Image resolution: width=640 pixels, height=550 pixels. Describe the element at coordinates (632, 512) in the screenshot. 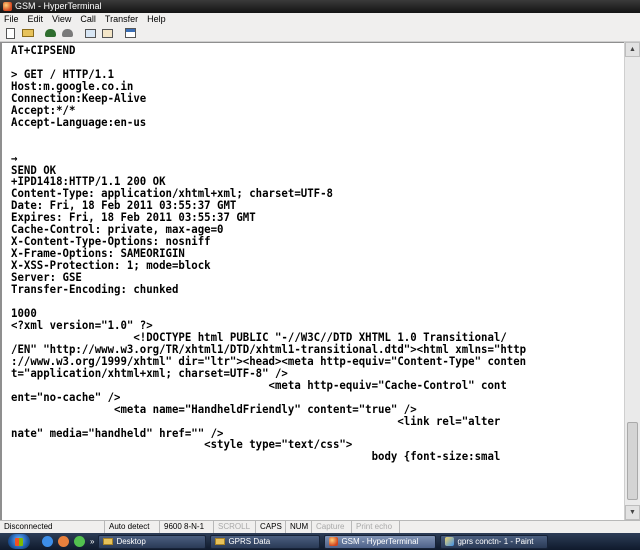

I see `scroll-down-icon: ▼` at that location.